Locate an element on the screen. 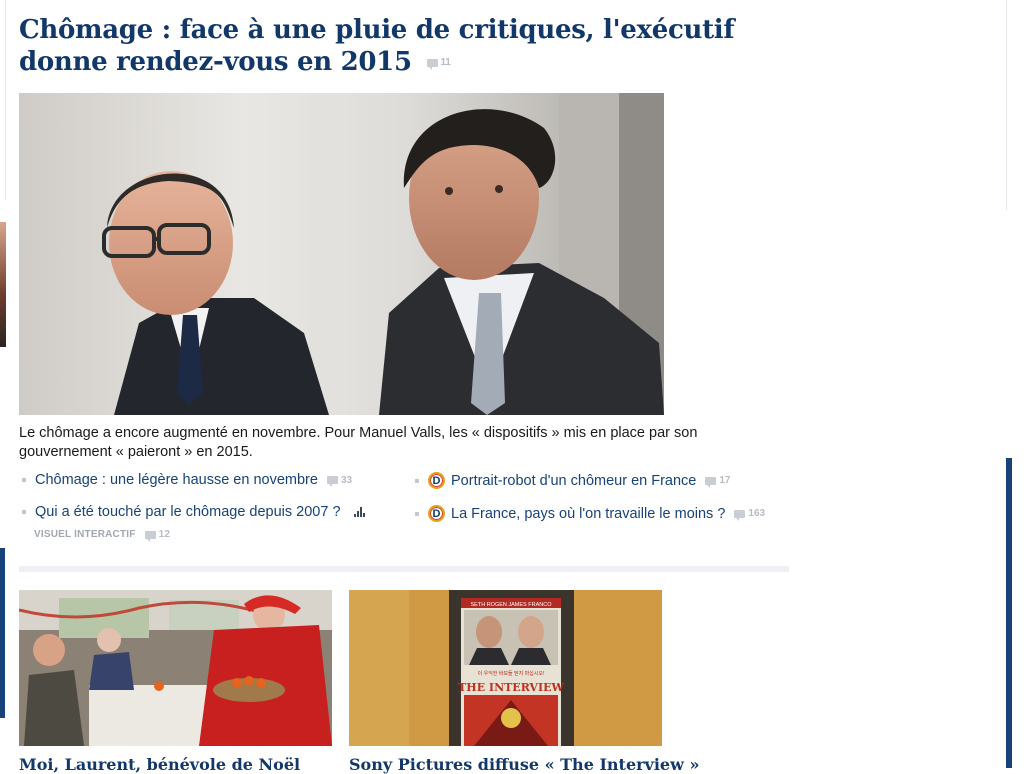 The width and height of the screenshot is (1024, 774). related-link-comment-count: 33 is located at coordinates (339, 480).